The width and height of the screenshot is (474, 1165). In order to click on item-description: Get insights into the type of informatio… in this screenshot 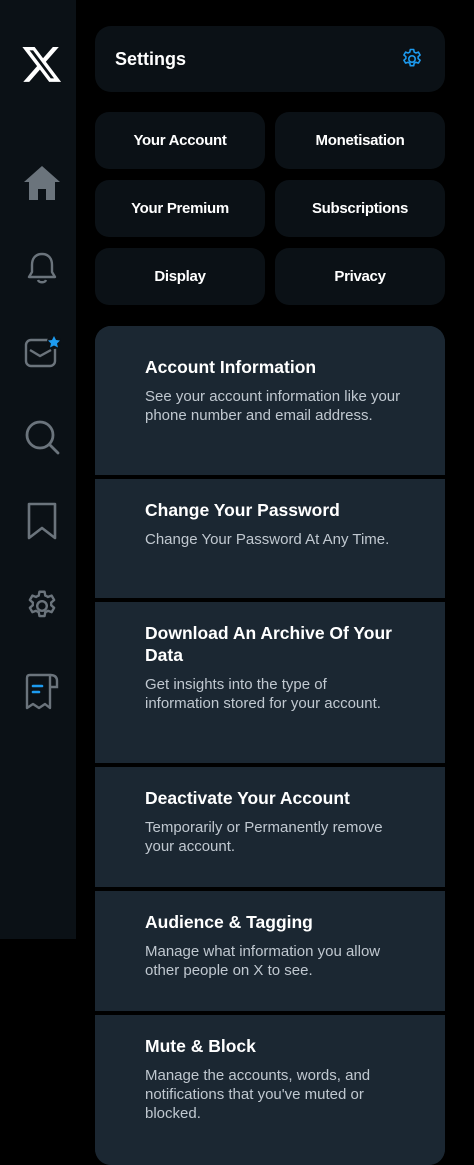, I will do `click(263, 694)`.